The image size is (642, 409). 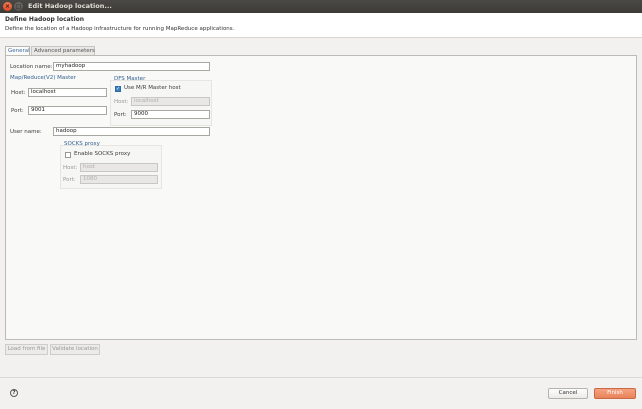 I want to click on location-name-input: myhadoop, so click(x=131, y=66).